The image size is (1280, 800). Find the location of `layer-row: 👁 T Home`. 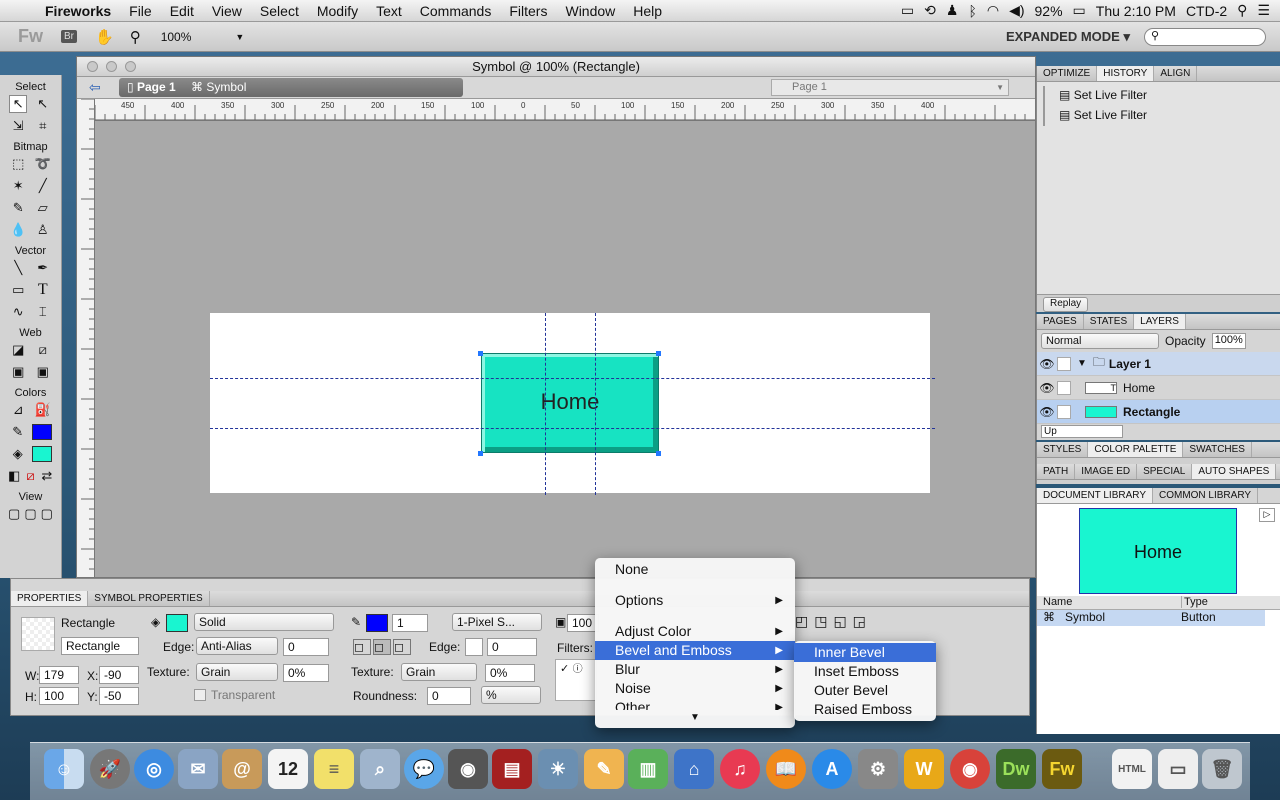

layer-row: 👁 T Home is located at coordinates (1158, 388).